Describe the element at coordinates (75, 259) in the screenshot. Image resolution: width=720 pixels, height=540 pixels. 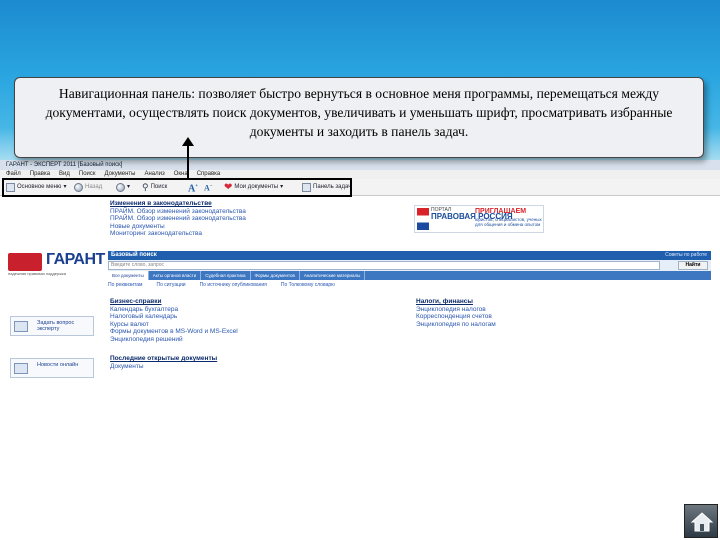
I see `garant-name: ГАРАНТ` at that location.